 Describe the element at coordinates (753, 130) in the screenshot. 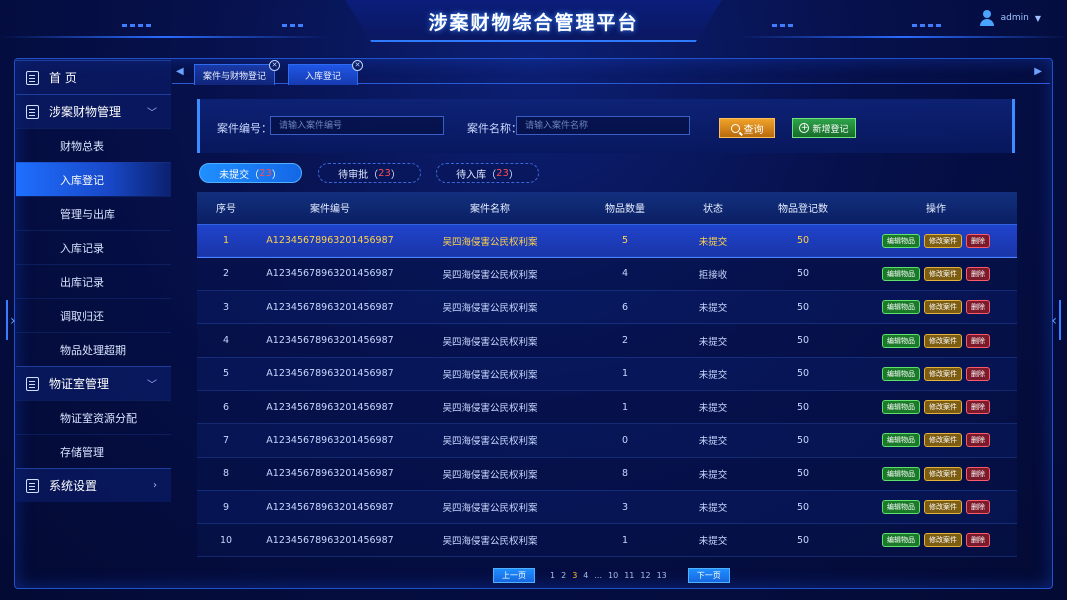

I see `query-button-label: 查询` at that location.